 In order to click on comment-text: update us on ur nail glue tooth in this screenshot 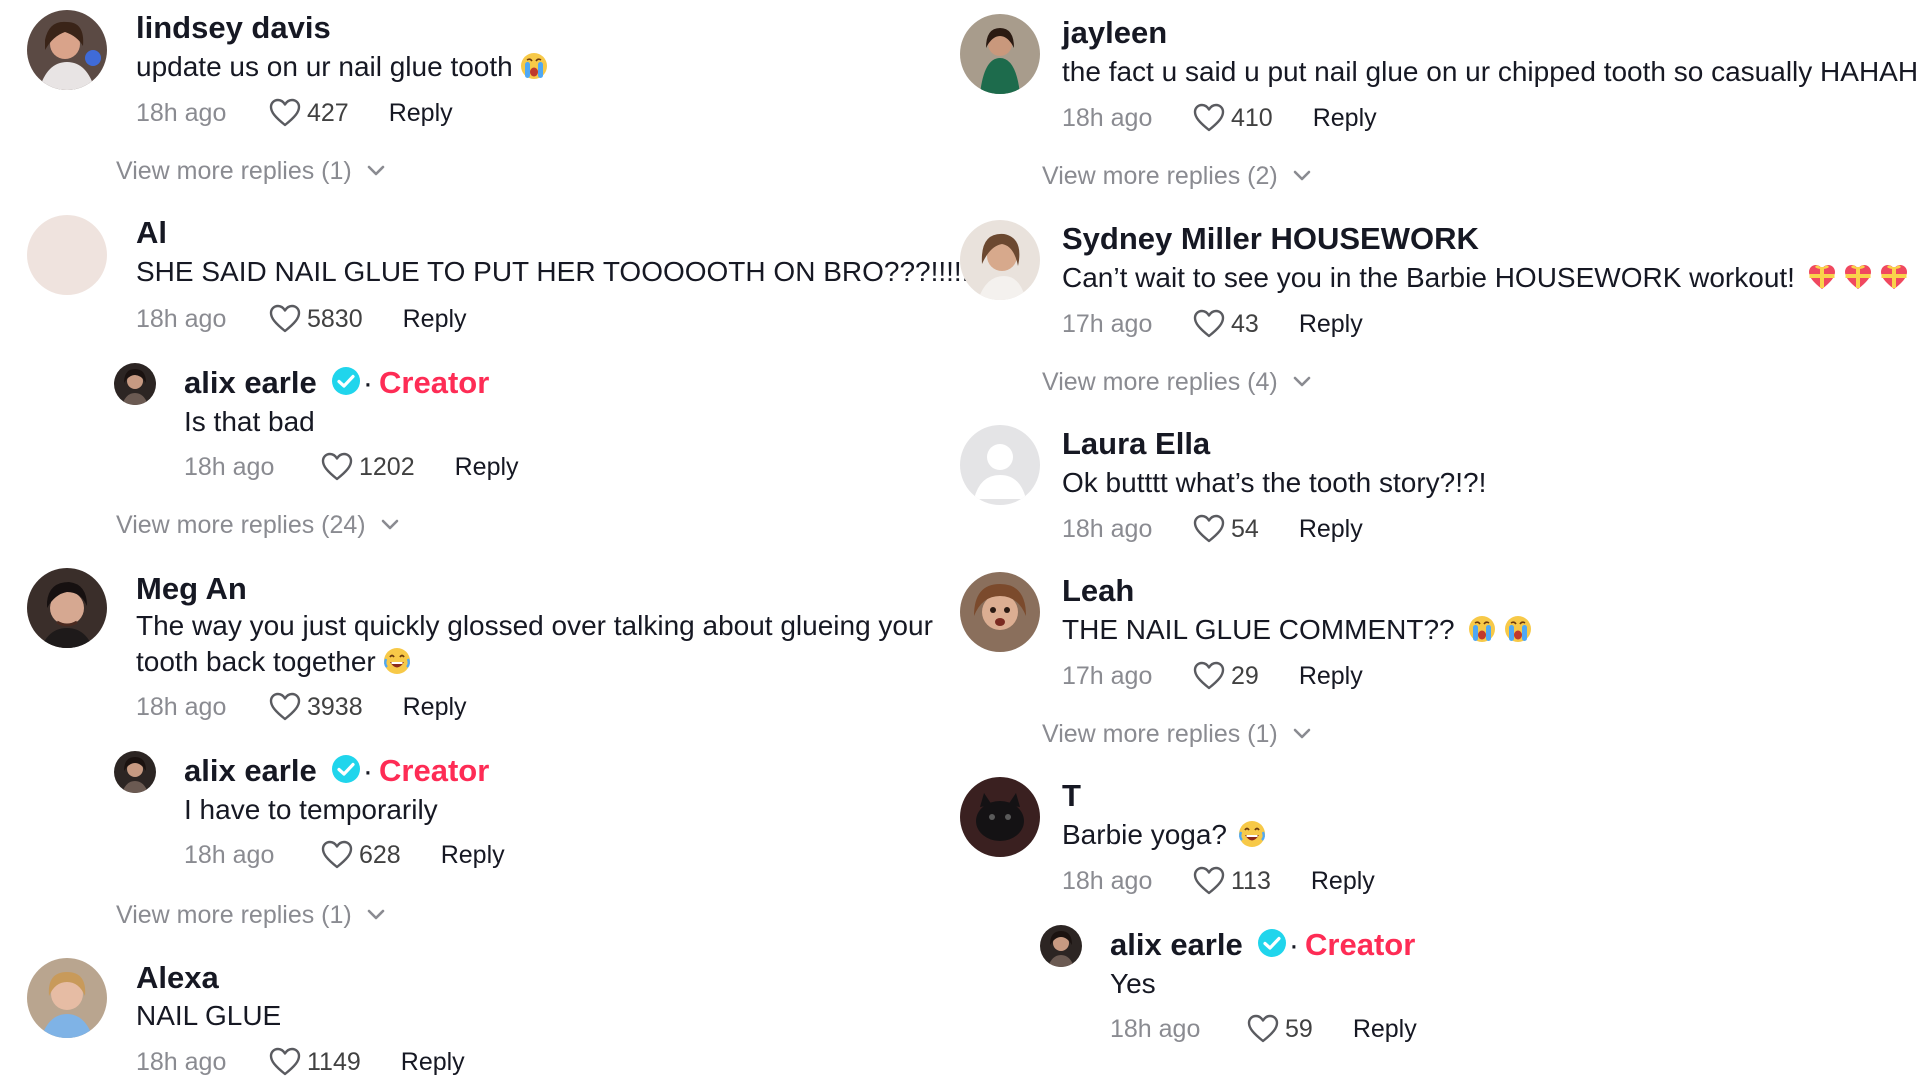, I will do `click(342, 67)`.